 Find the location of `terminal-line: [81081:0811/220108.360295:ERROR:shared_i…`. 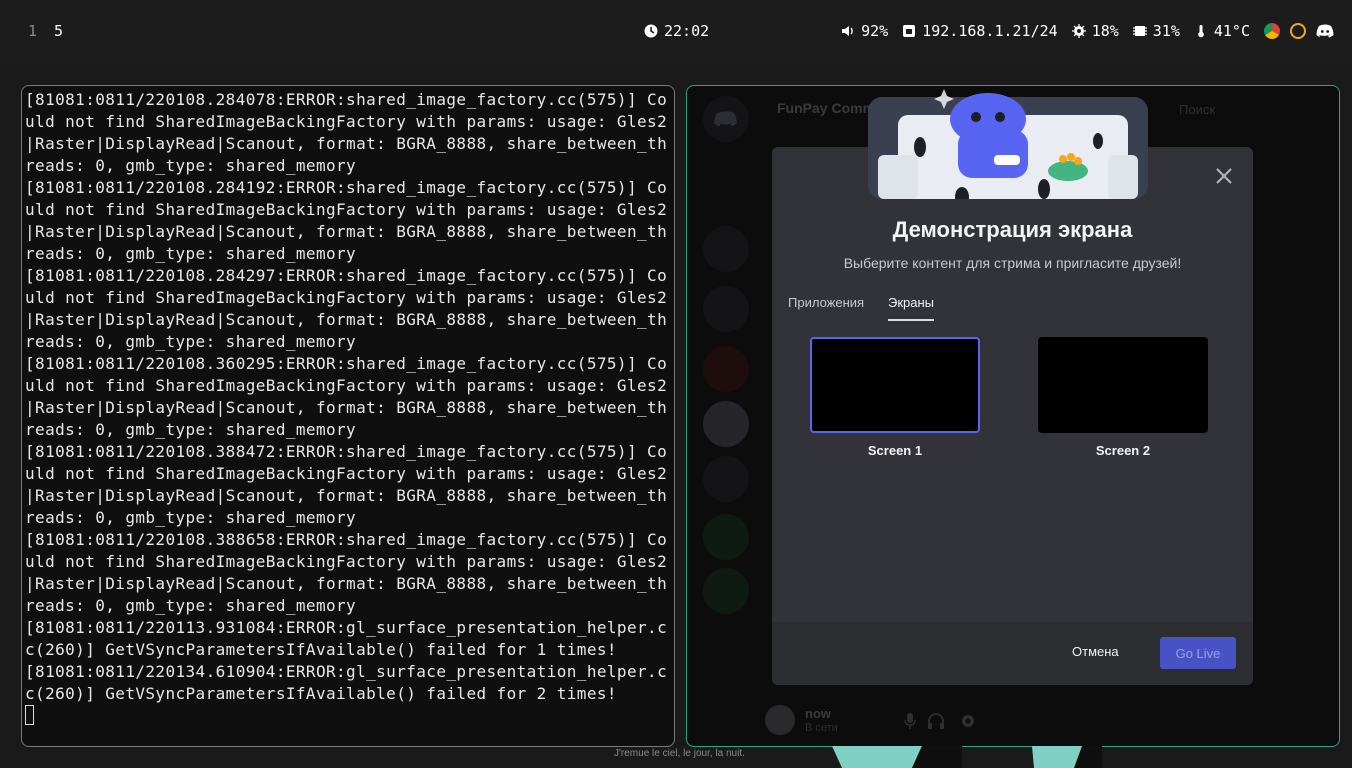

terminal-line: [81081:0811/220108.360295:ERROR:shared_i… is located at coordinates (346, 363).